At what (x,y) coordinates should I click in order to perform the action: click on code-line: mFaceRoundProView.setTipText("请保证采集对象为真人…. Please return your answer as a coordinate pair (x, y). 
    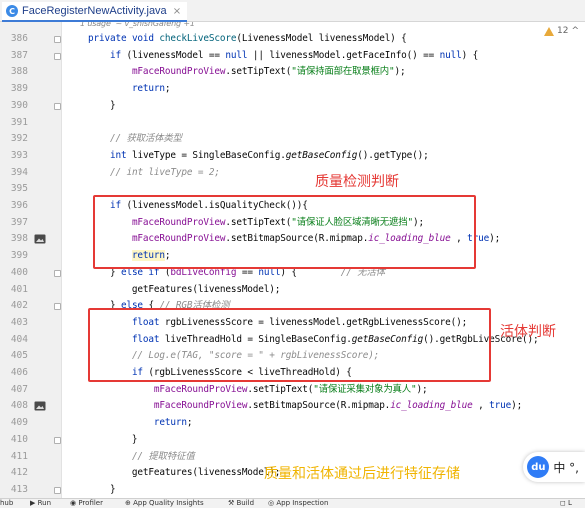
    Looking at the image, I should click on (325, 390).